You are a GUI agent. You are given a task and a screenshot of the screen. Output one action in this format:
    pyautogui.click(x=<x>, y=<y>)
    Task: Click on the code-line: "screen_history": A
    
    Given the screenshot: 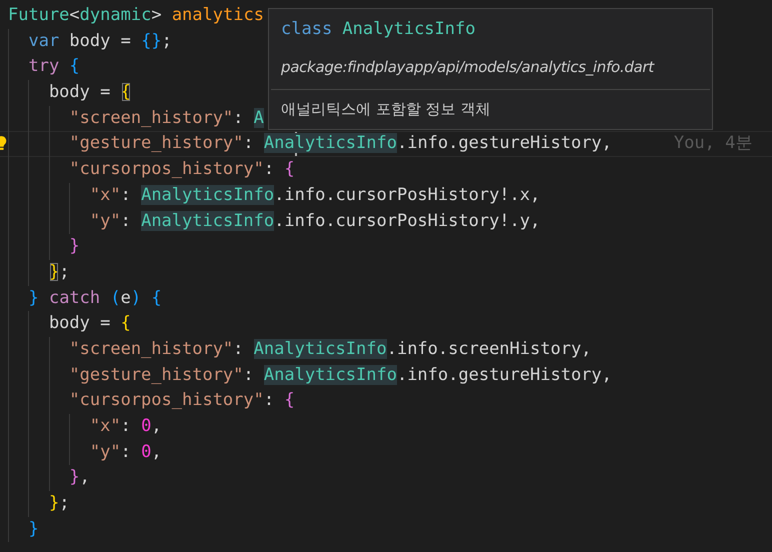 What is the action you would take?
    pyautogui.click(x=166, y=118)
    